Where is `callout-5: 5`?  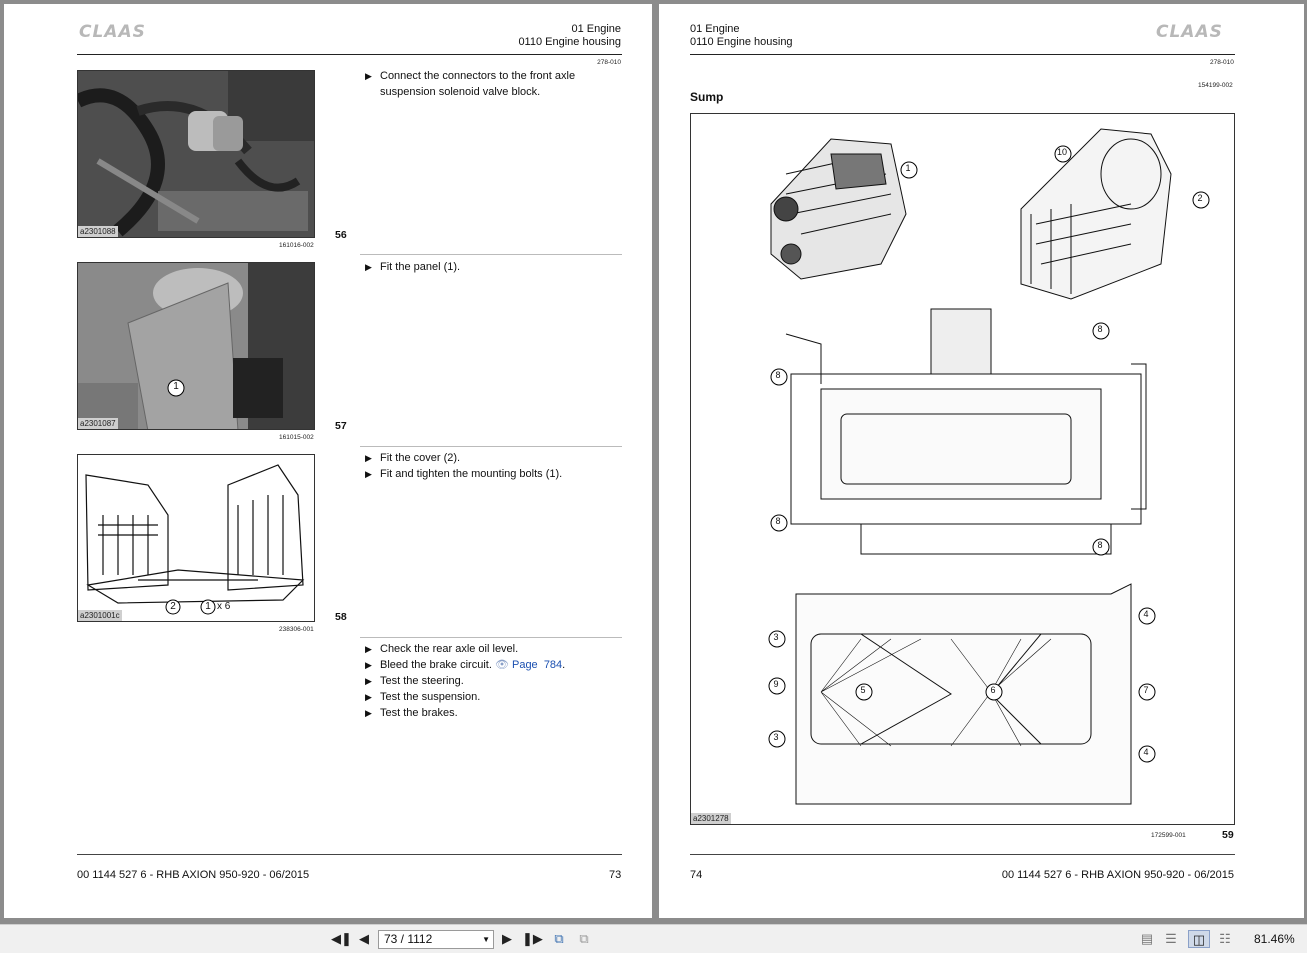
callout-5: 5 is located at coordinates (863, 690).